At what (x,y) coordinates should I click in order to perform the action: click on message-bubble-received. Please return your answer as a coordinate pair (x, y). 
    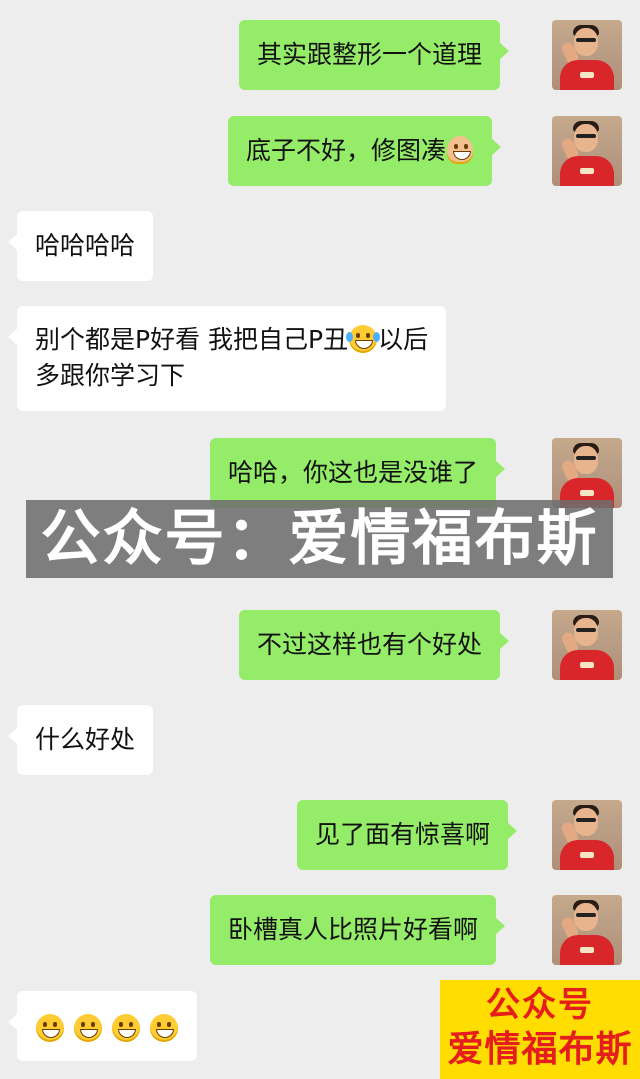
    Looking at the image, I should click on (102, 1026).